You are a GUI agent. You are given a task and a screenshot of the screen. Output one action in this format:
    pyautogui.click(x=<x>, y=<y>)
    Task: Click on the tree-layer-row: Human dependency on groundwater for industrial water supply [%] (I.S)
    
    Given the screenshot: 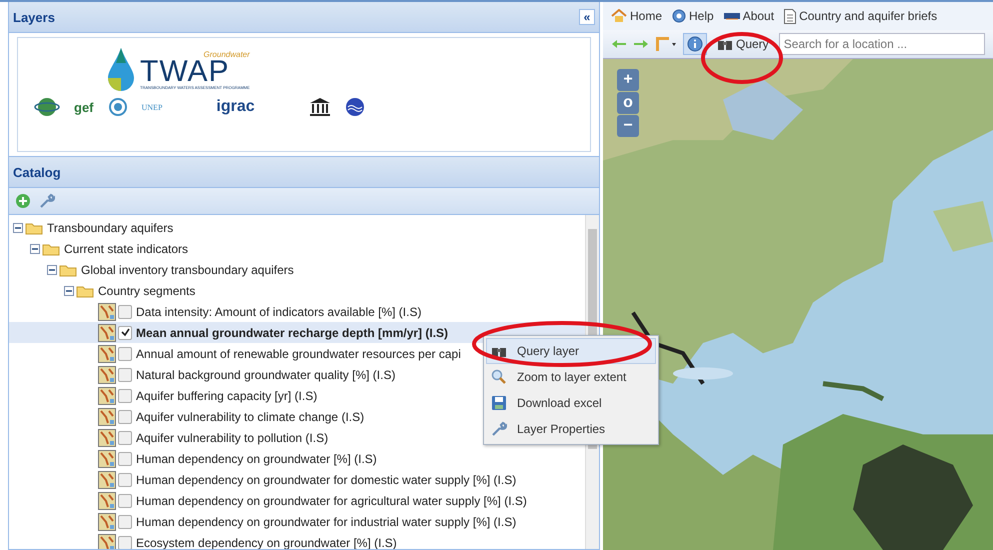 What is the action you would take?
    pyautogui.click(x=297, y=521)
    